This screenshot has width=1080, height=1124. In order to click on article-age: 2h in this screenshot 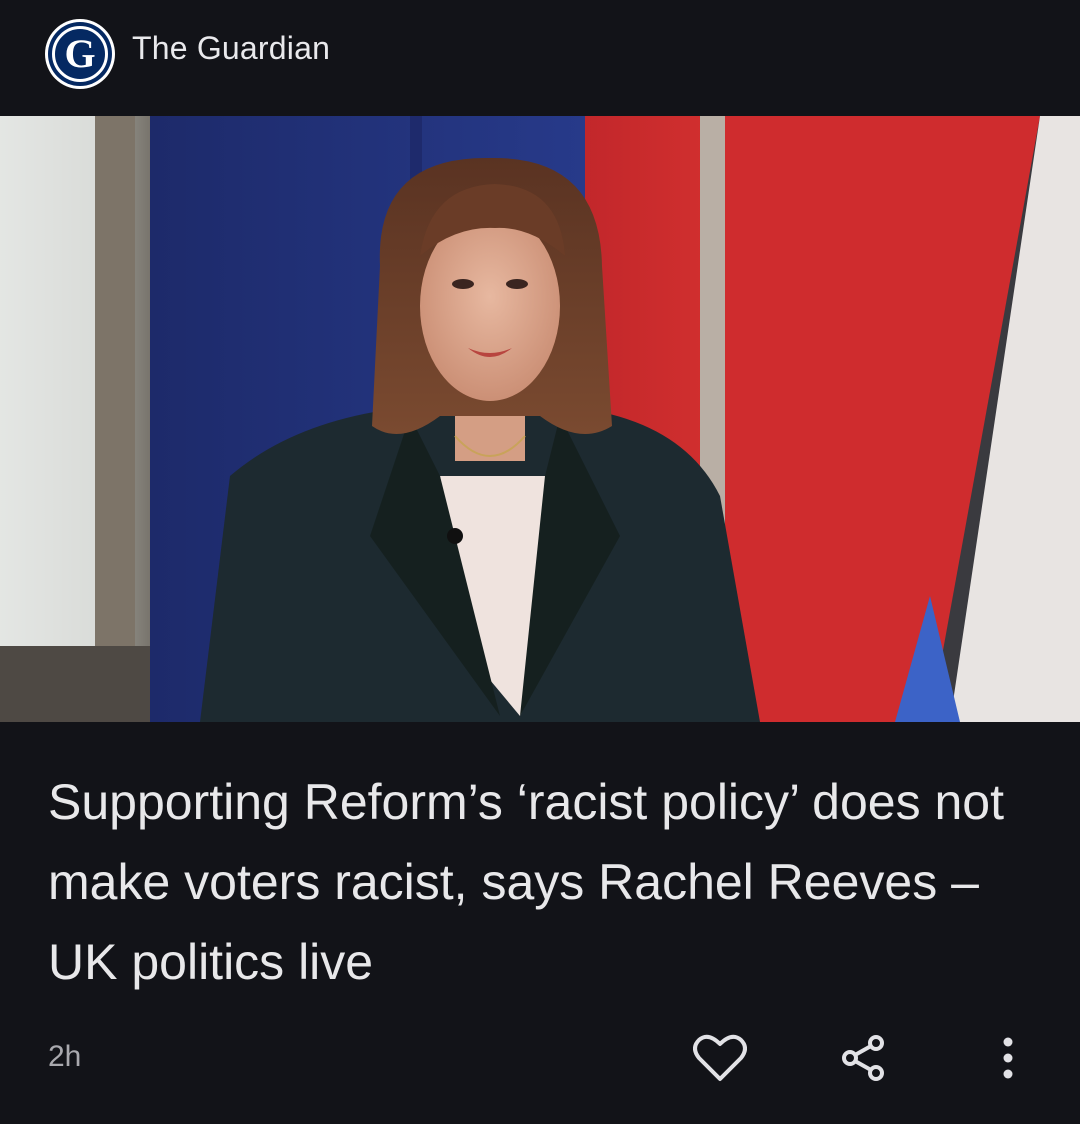, I will do `click(65, 1056)`.